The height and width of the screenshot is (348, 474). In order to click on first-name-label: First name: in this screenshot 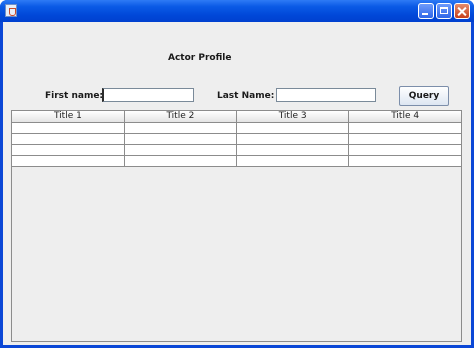, I will do `click(74, 96)`.